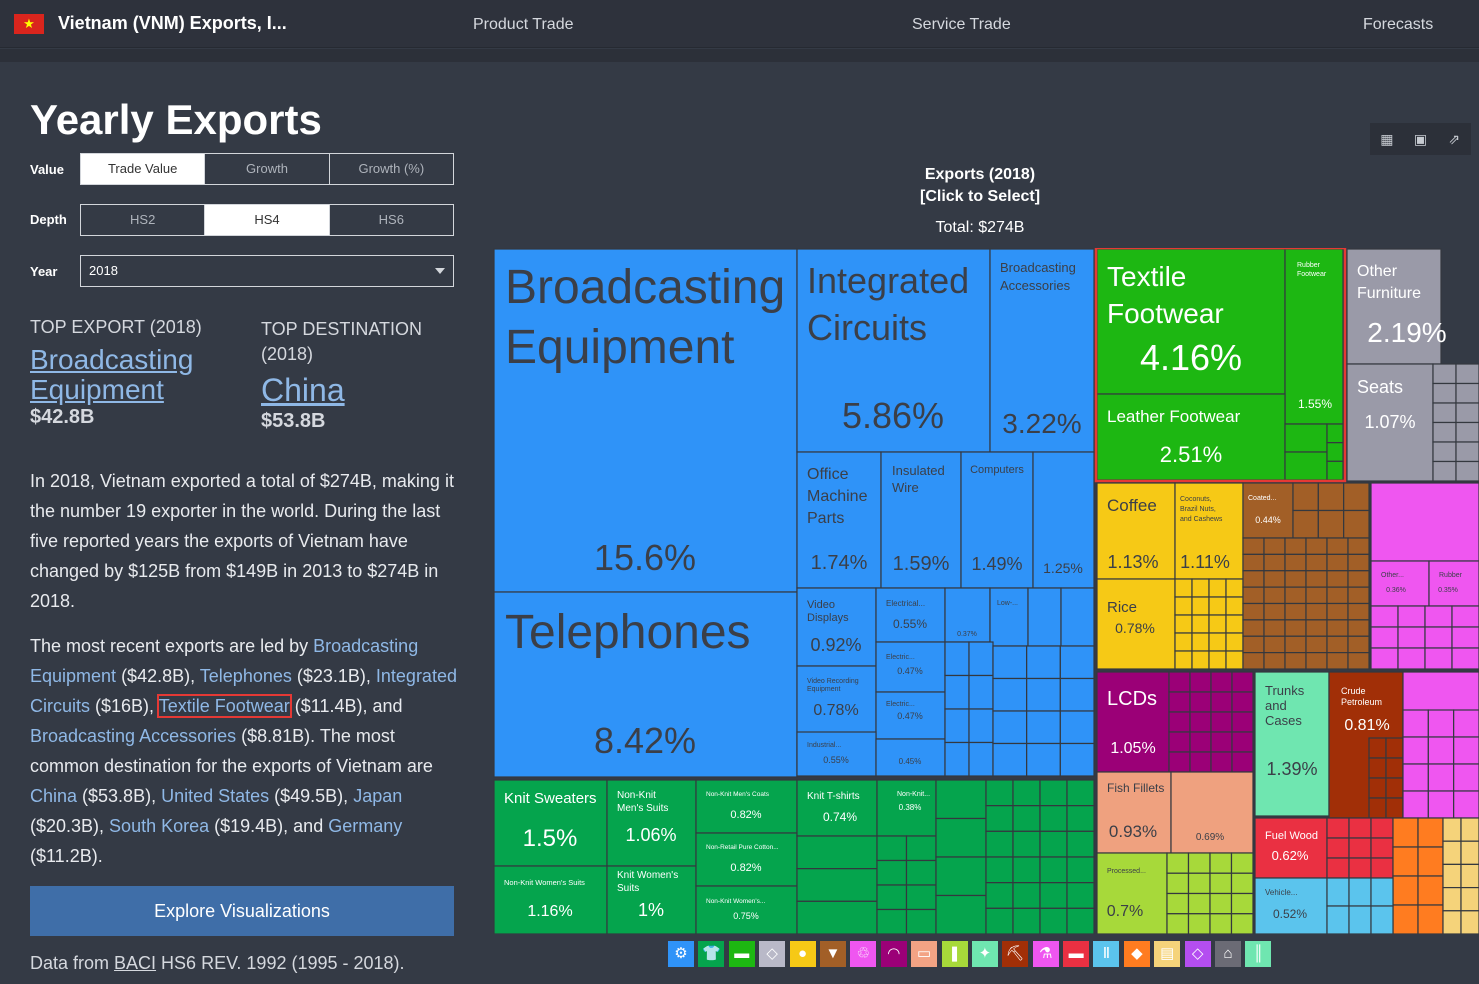 The height and width of the screenshot is (984, 1479). What do you see at coordinates (1132, 893) in the screenshot?
I see `cell-processed` at bounding box center [1132, 893].